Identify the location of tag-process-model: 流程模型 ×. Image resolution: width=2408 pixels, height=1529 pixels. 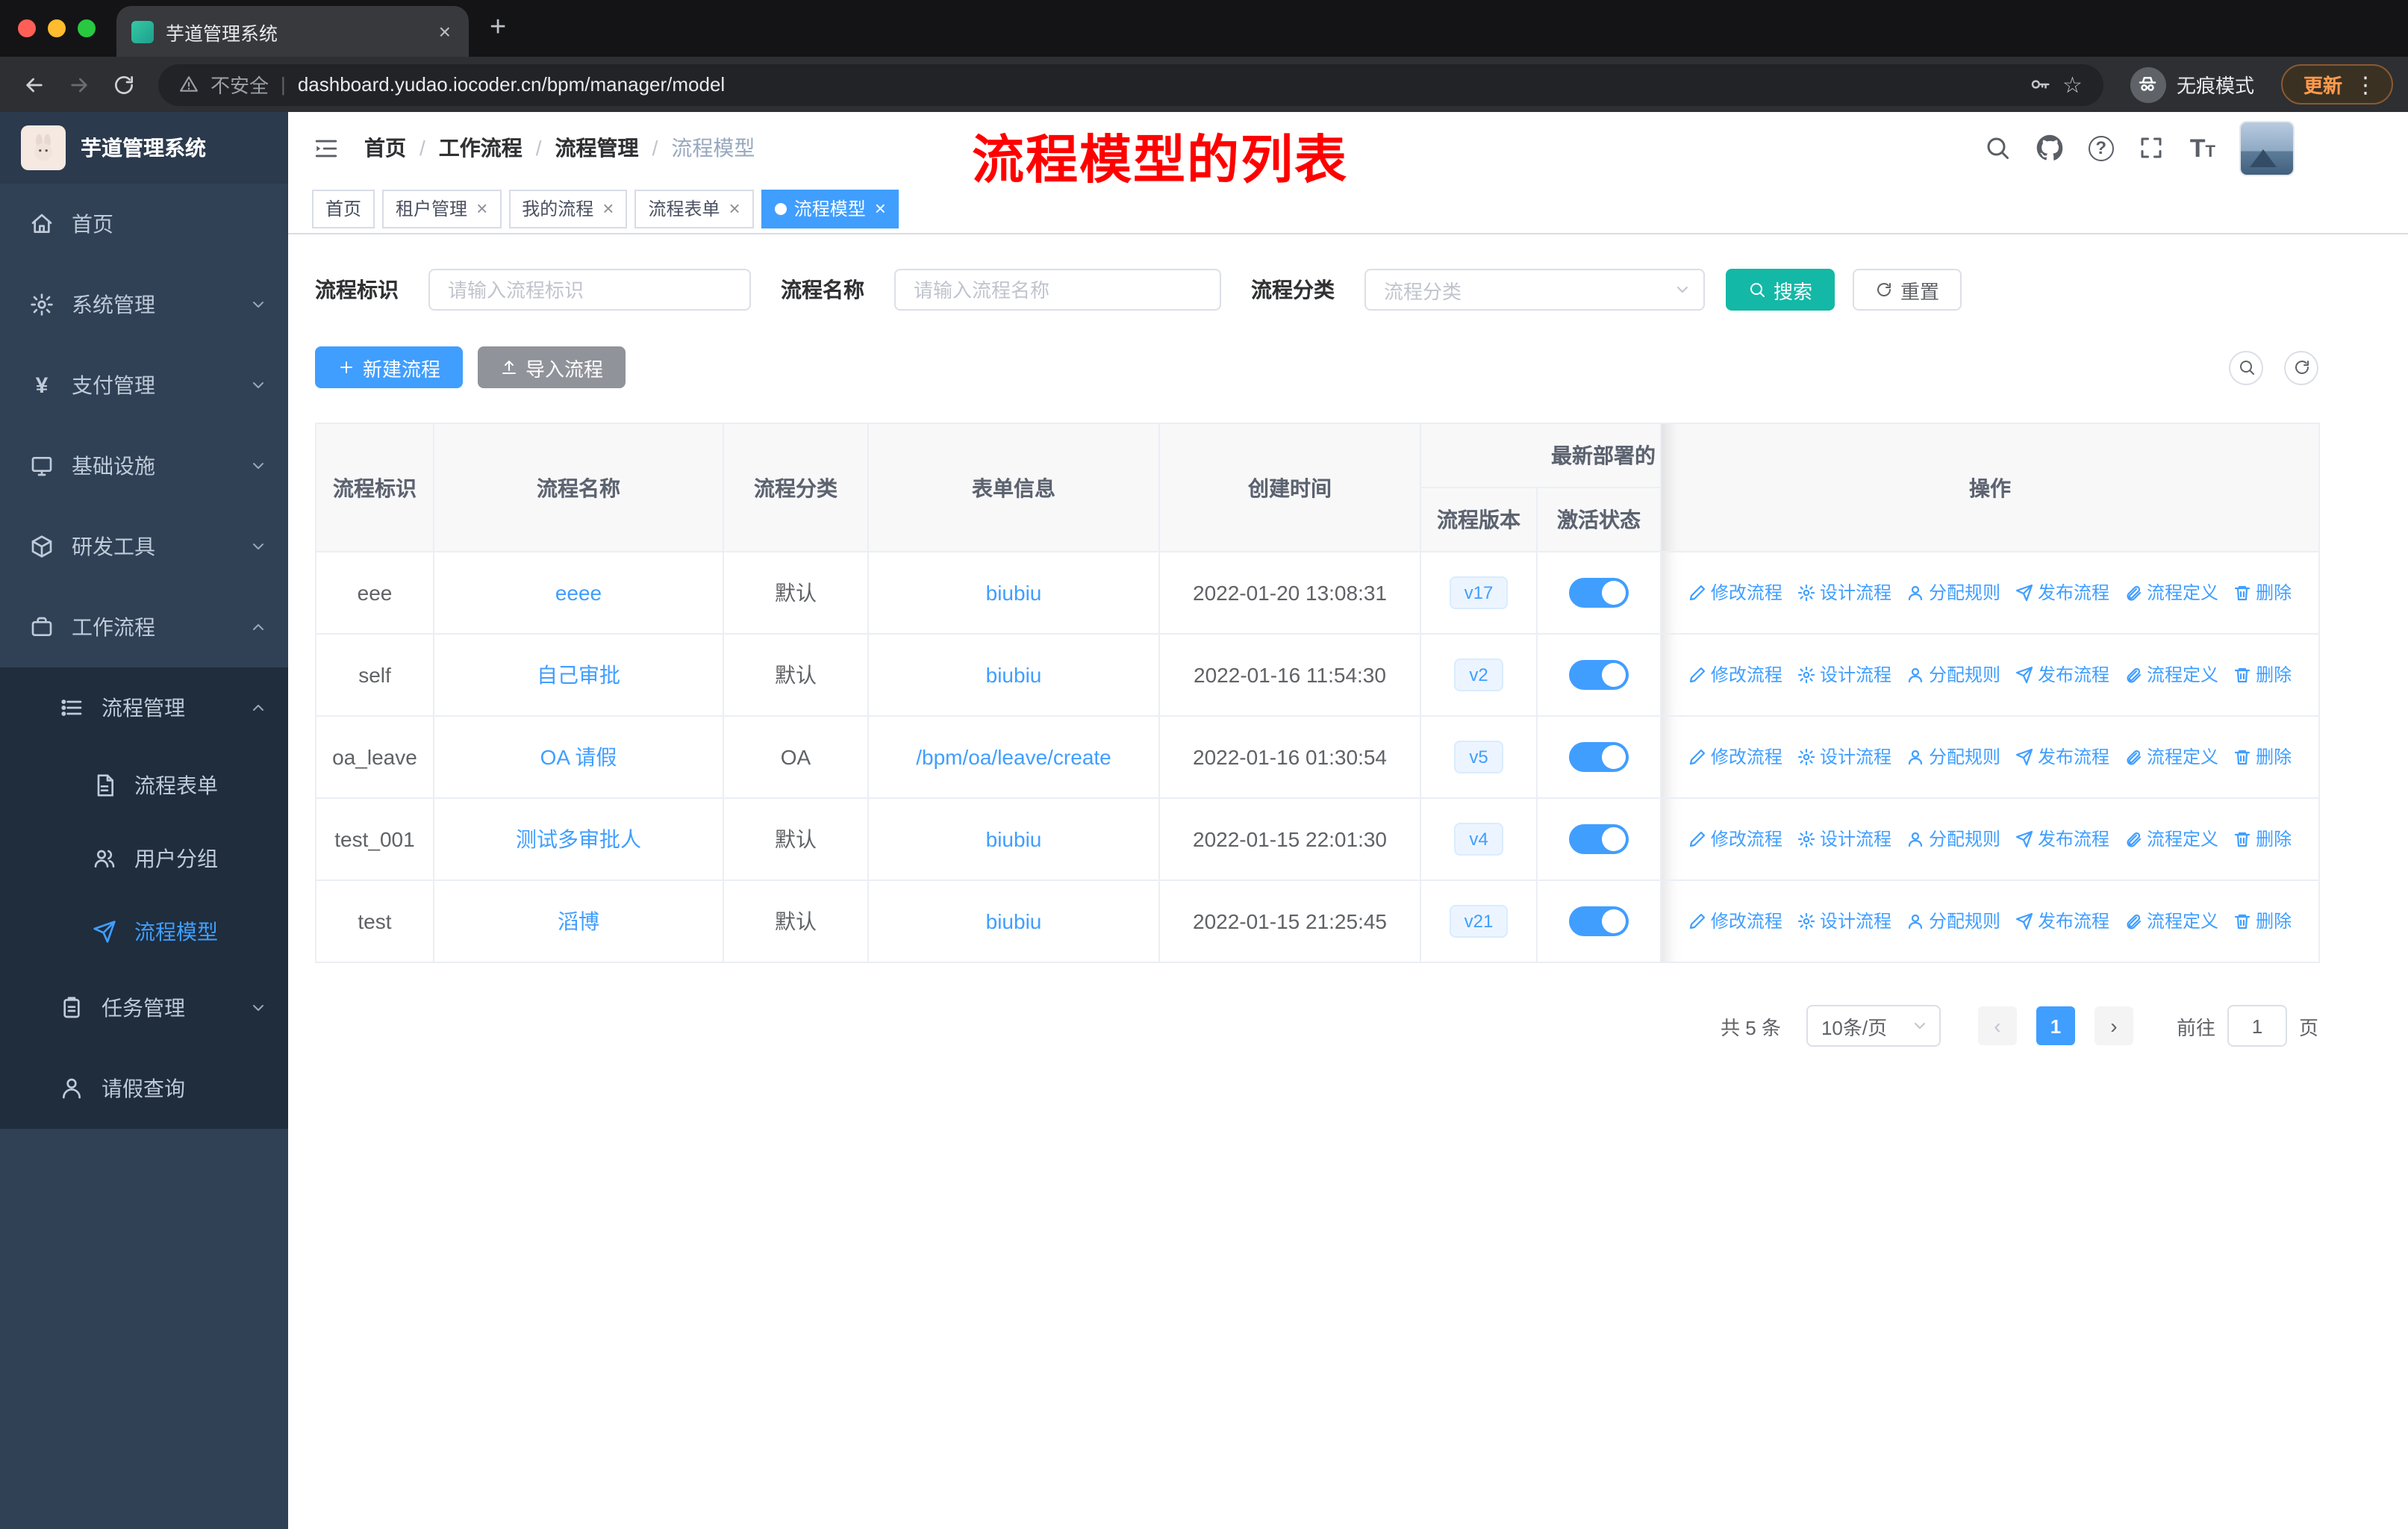
(830, 209).